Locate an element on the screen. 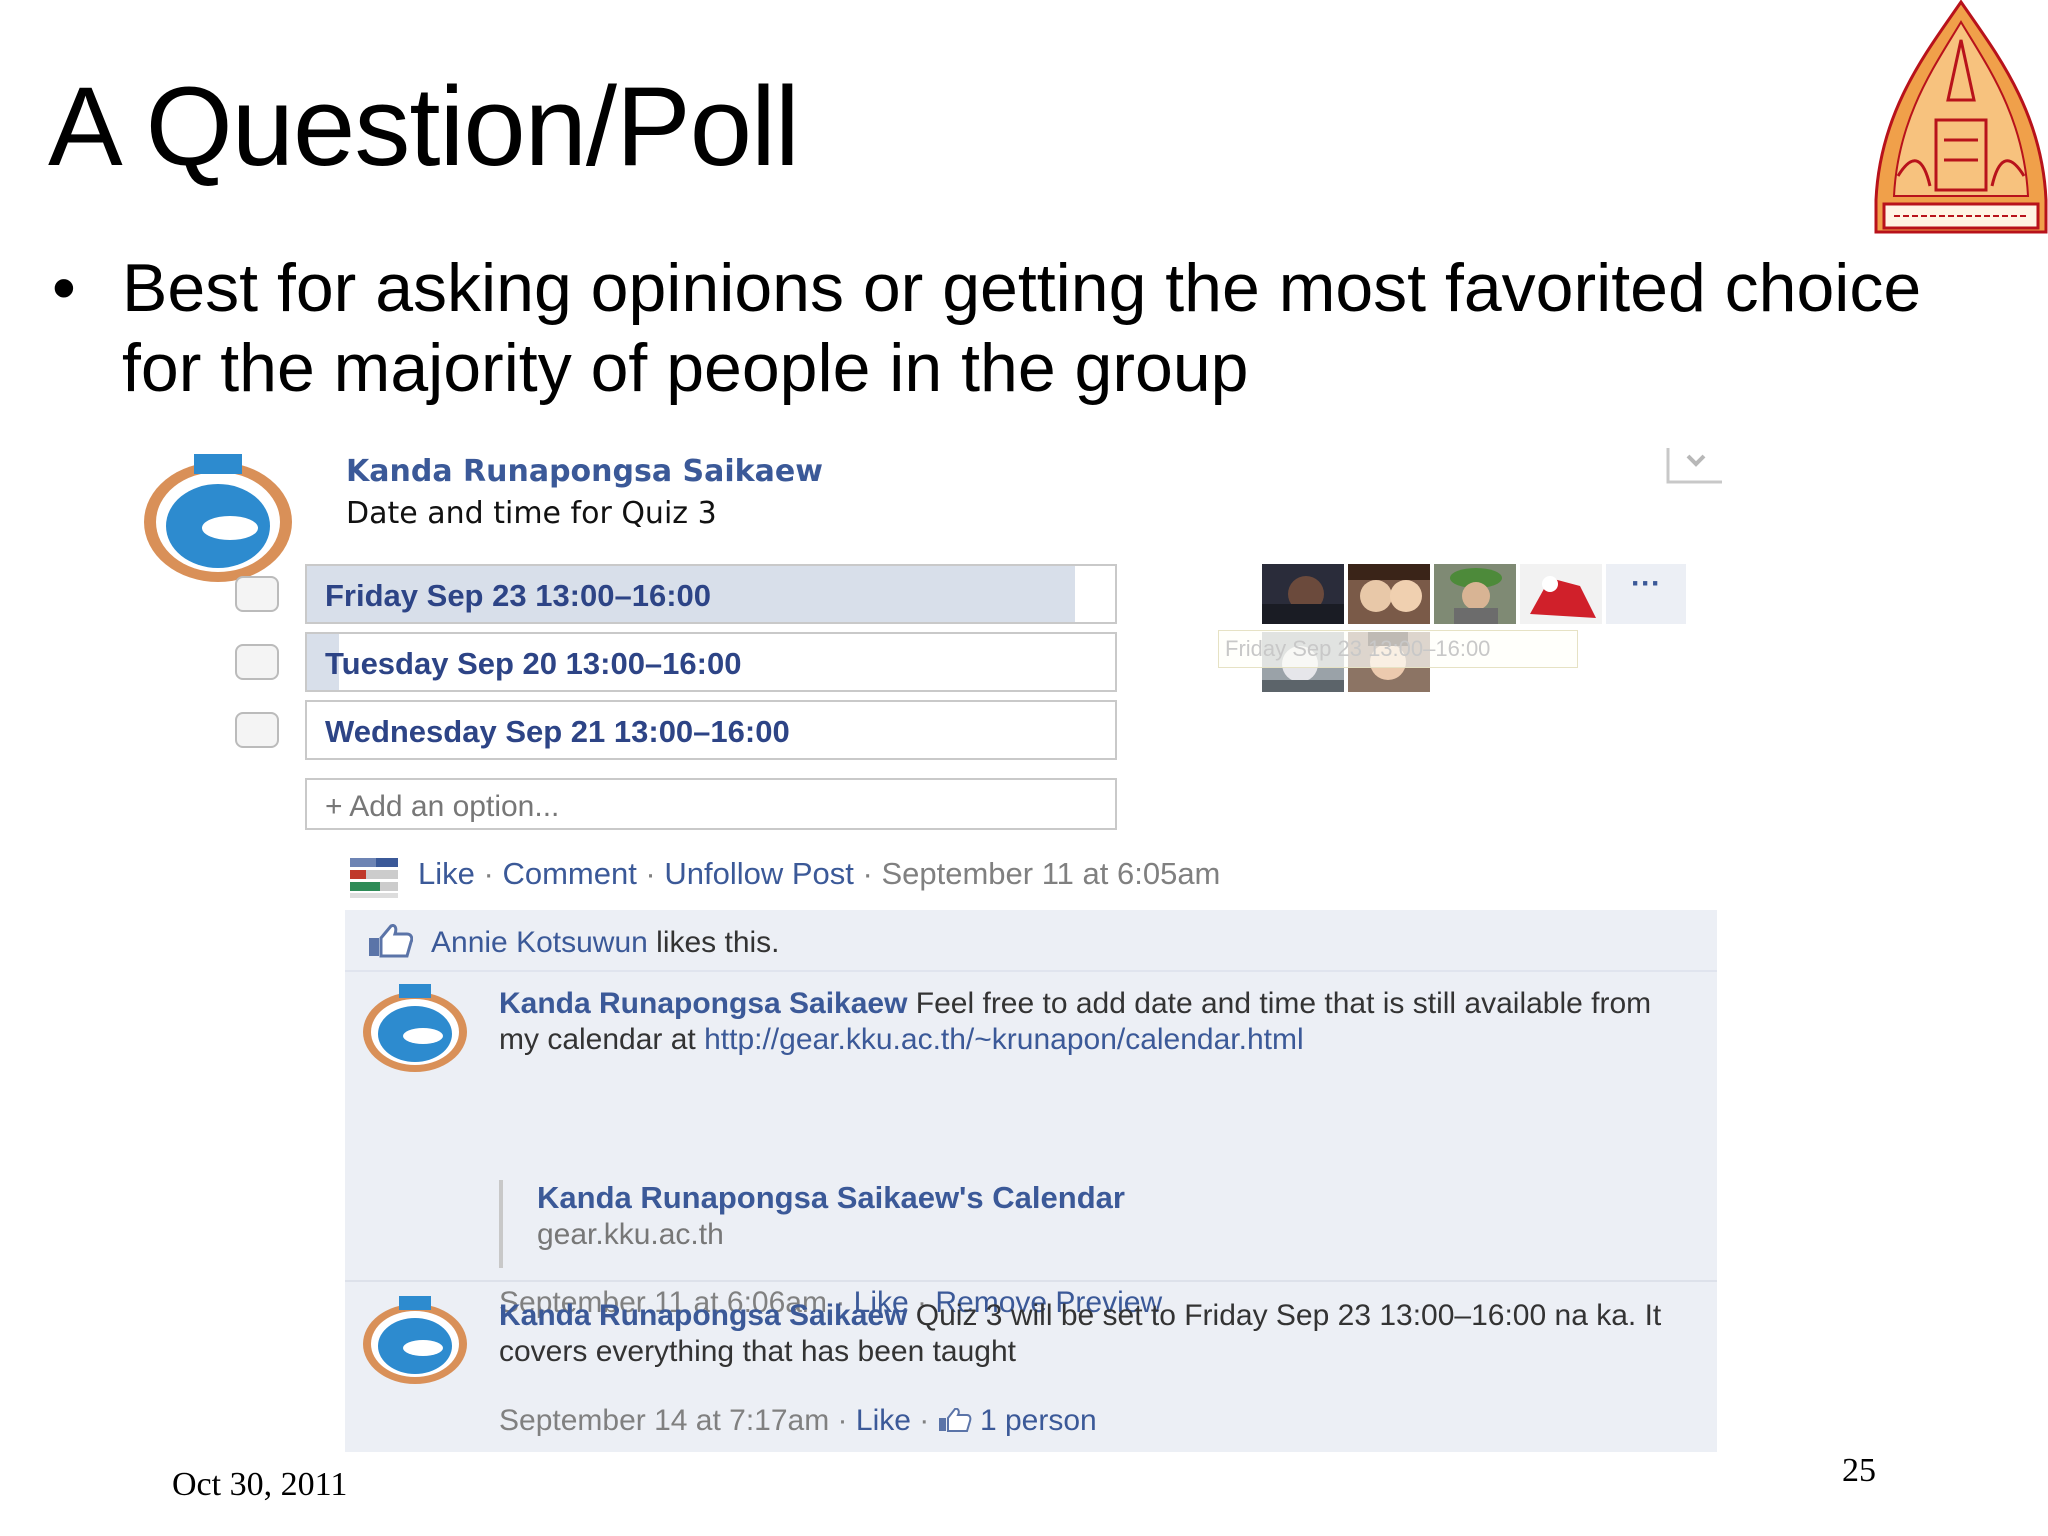 The height and width of the screenshot is (1536, 2048). kku-university-seal-icon is located at coordinates (1961, 117).